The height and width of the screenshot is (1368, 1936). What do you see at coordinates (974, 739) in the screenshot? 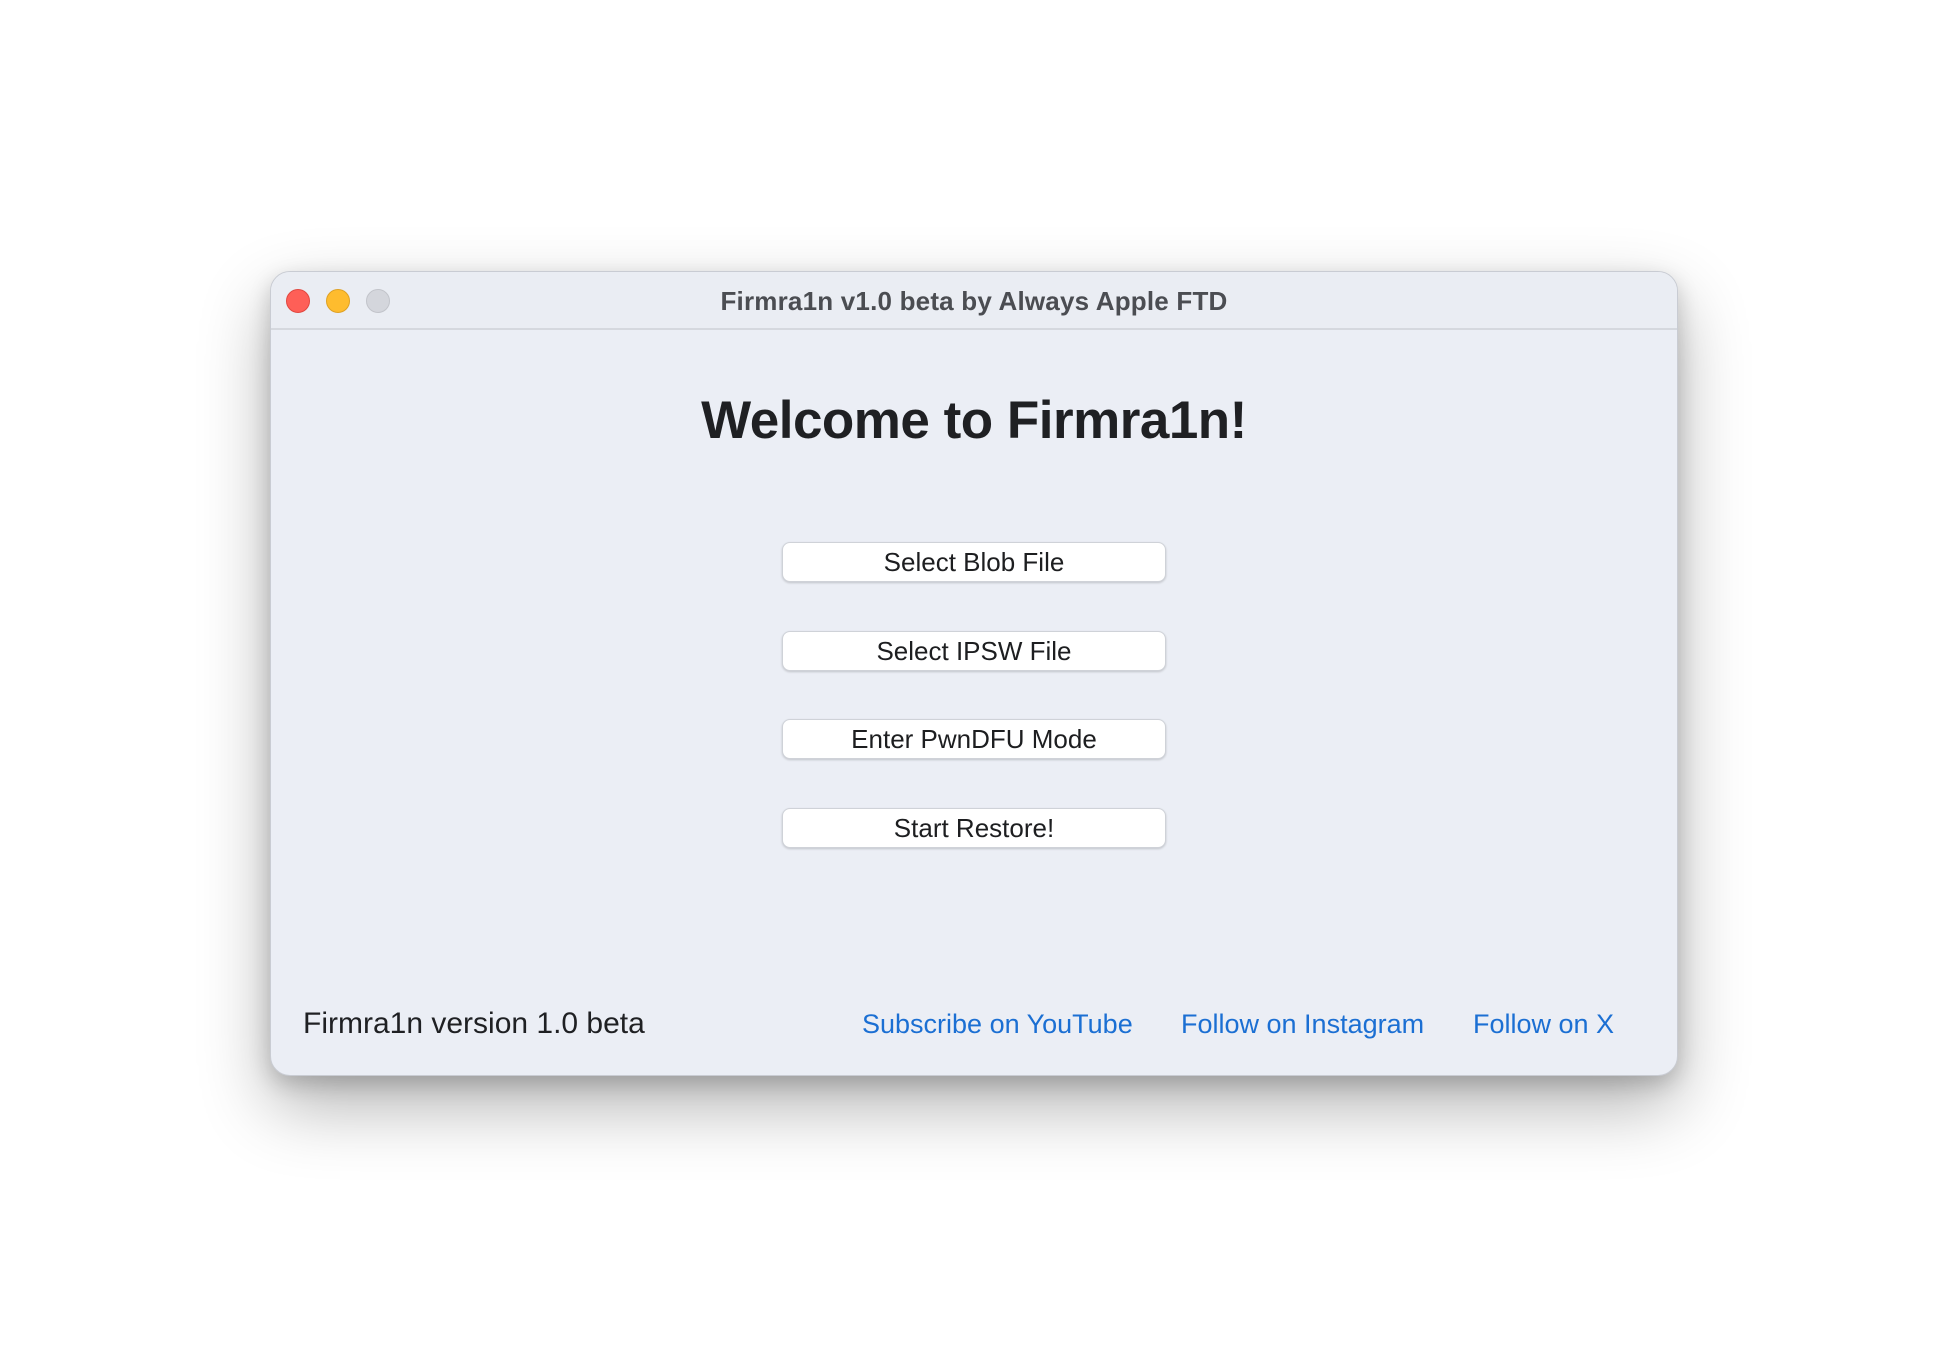
I see `enter-pwndfu-mode-button: Enter PwnDFU Mode` at bounding box center [974, 739].